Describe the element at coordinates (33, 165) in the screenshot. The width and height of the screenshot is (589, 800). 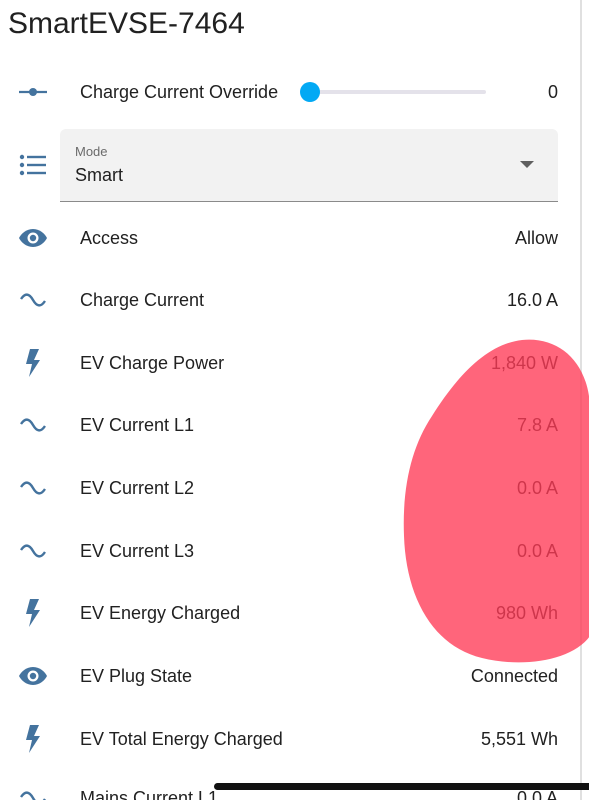
I see `format-list-bulleted-icon` at that location.